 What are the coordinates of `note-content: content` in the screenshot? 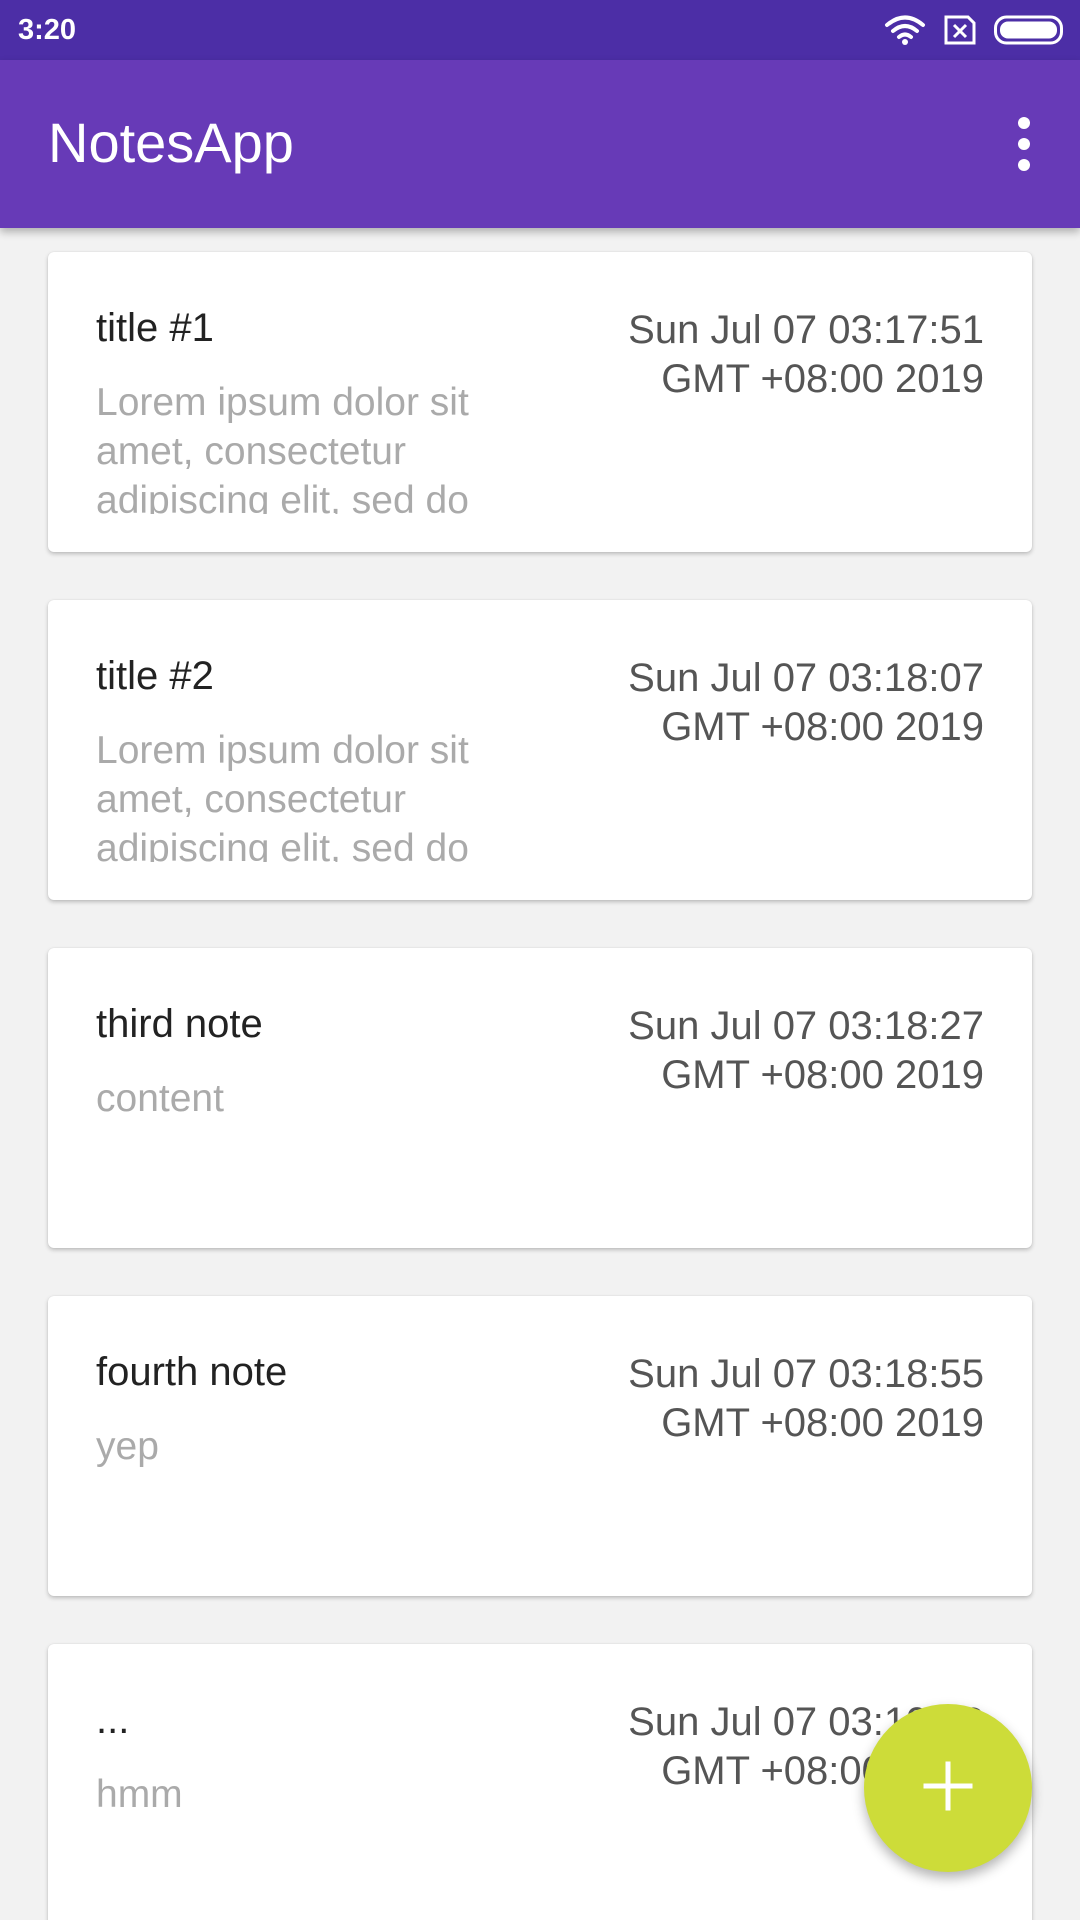 It's located at (160, 1098).